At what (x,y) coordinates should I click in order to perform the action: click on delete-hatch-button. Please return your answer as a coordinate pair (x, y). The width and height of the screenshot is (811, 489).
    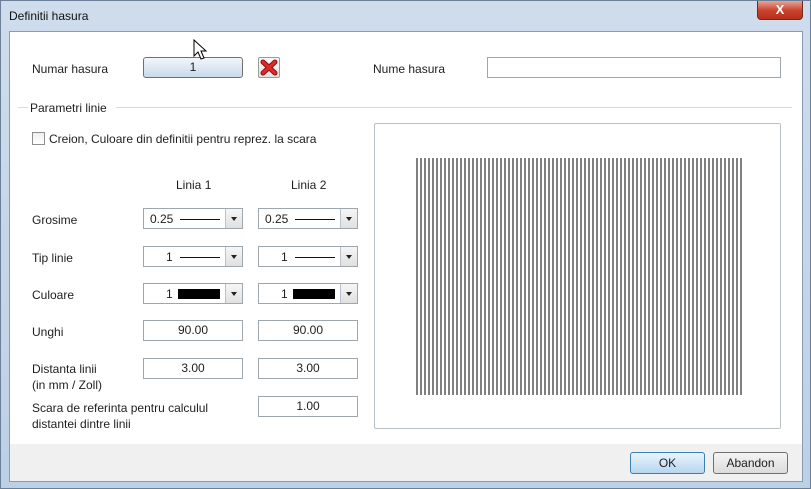
    Looking at the image, I should click on (269, 67).